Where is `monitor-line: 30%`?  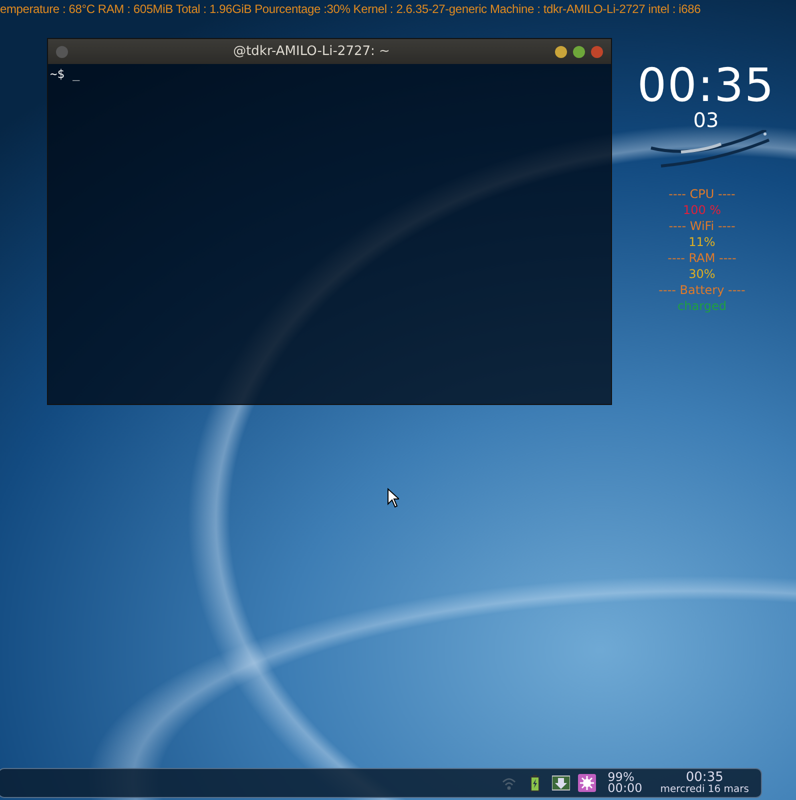
monitor-line: 30% is located at coordinates (702, 274).